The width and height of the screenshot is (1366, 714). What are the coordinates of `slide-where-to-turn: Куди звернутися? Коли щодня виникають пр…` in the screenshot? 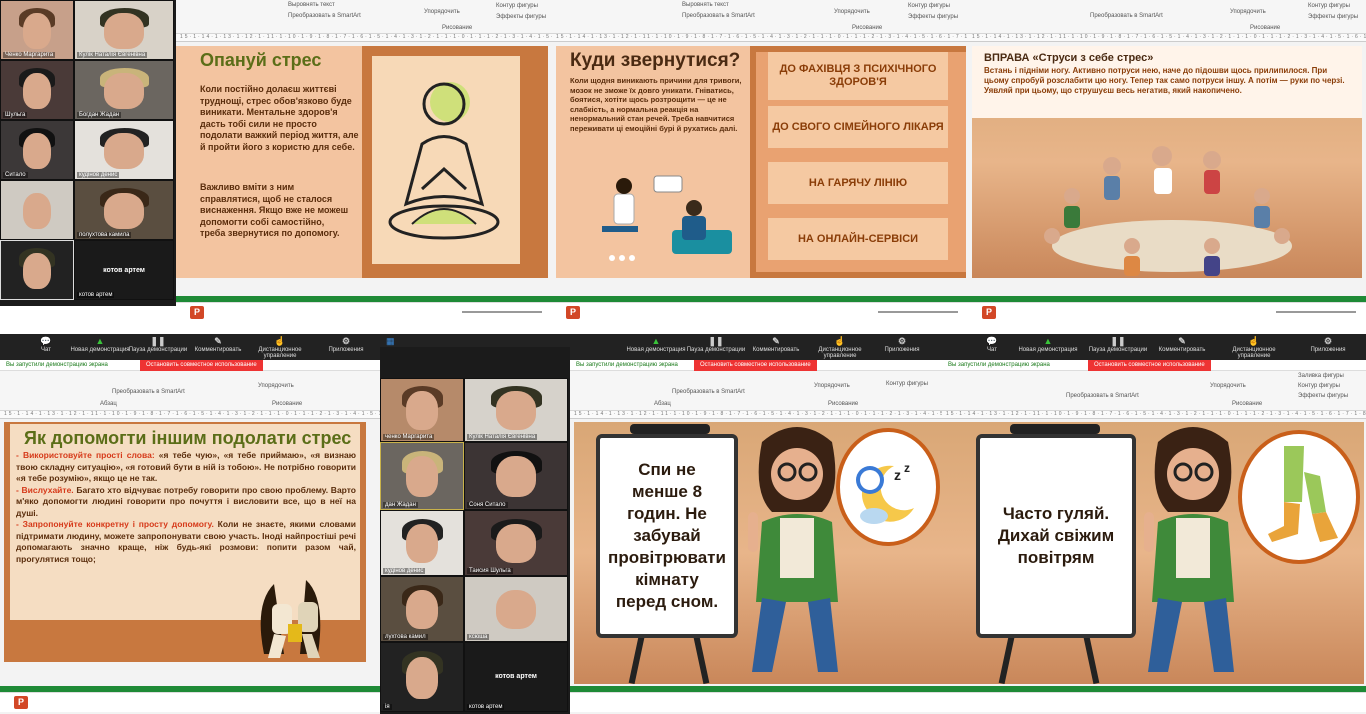 It's located at (761, 162).